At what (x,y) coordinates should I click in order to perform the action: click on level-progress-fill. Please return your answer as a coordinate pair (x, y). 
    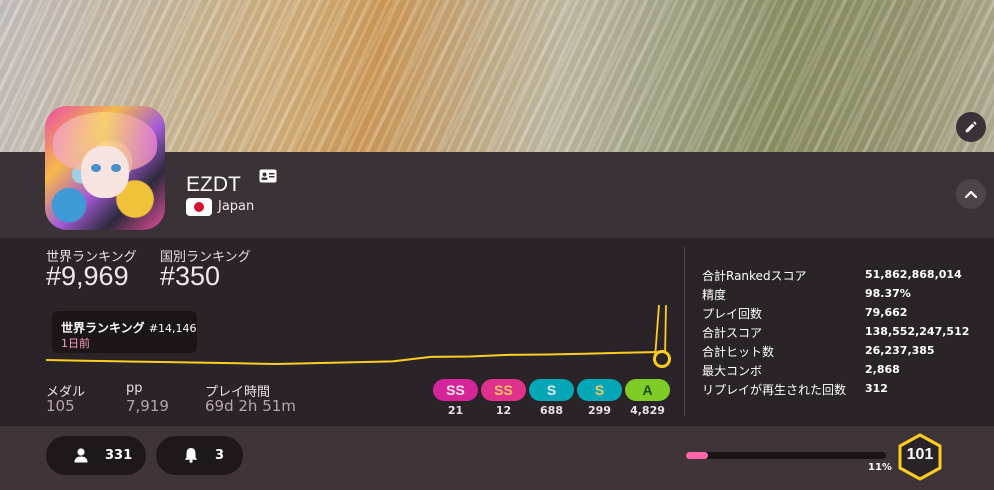
    Looking at the image, I should click on (697, 455).